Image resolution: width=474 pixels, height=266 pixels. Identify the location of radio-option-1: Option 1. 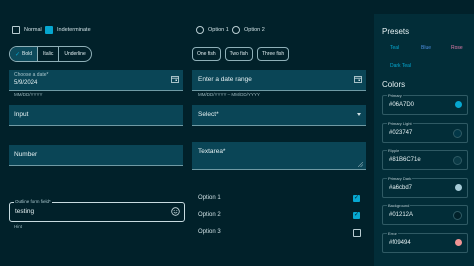
(212, 30).